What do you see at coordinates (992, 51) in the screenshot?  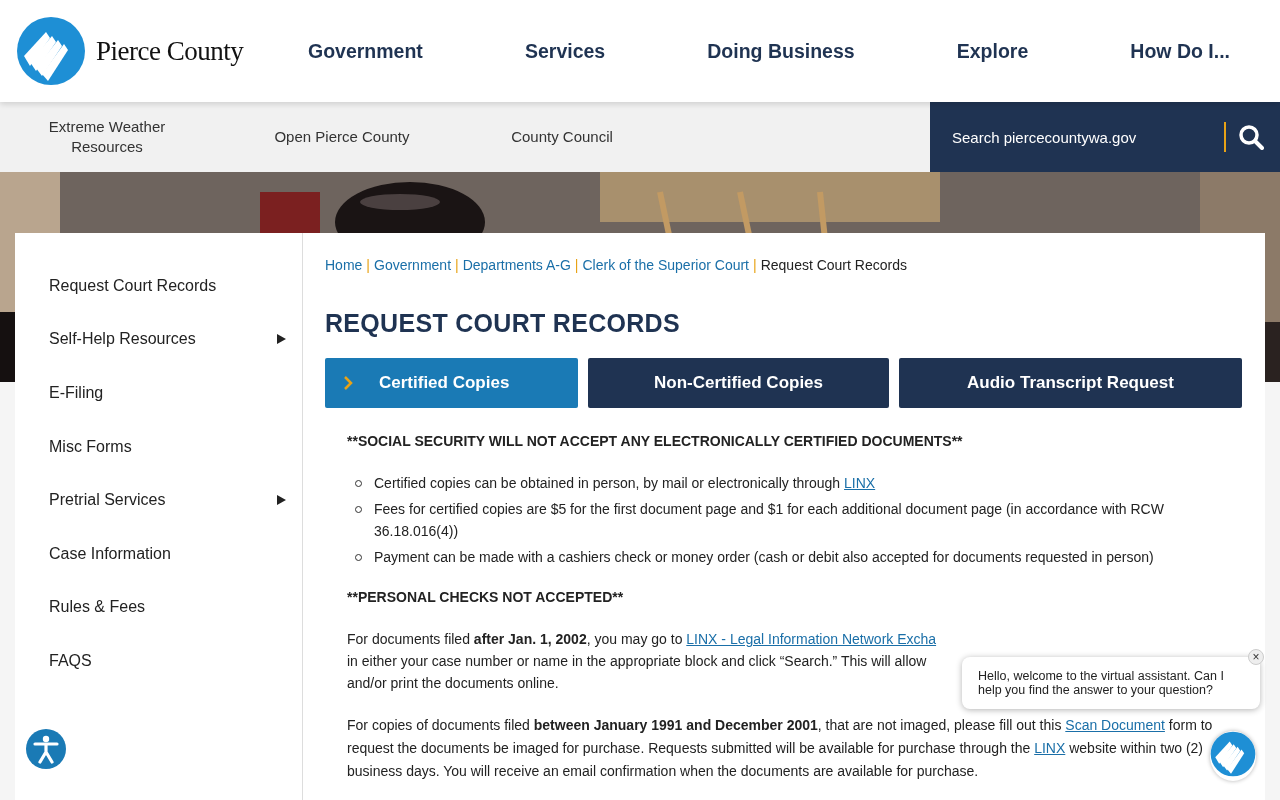 I see `nav-link: Explore` at bounding box center [992, 51].